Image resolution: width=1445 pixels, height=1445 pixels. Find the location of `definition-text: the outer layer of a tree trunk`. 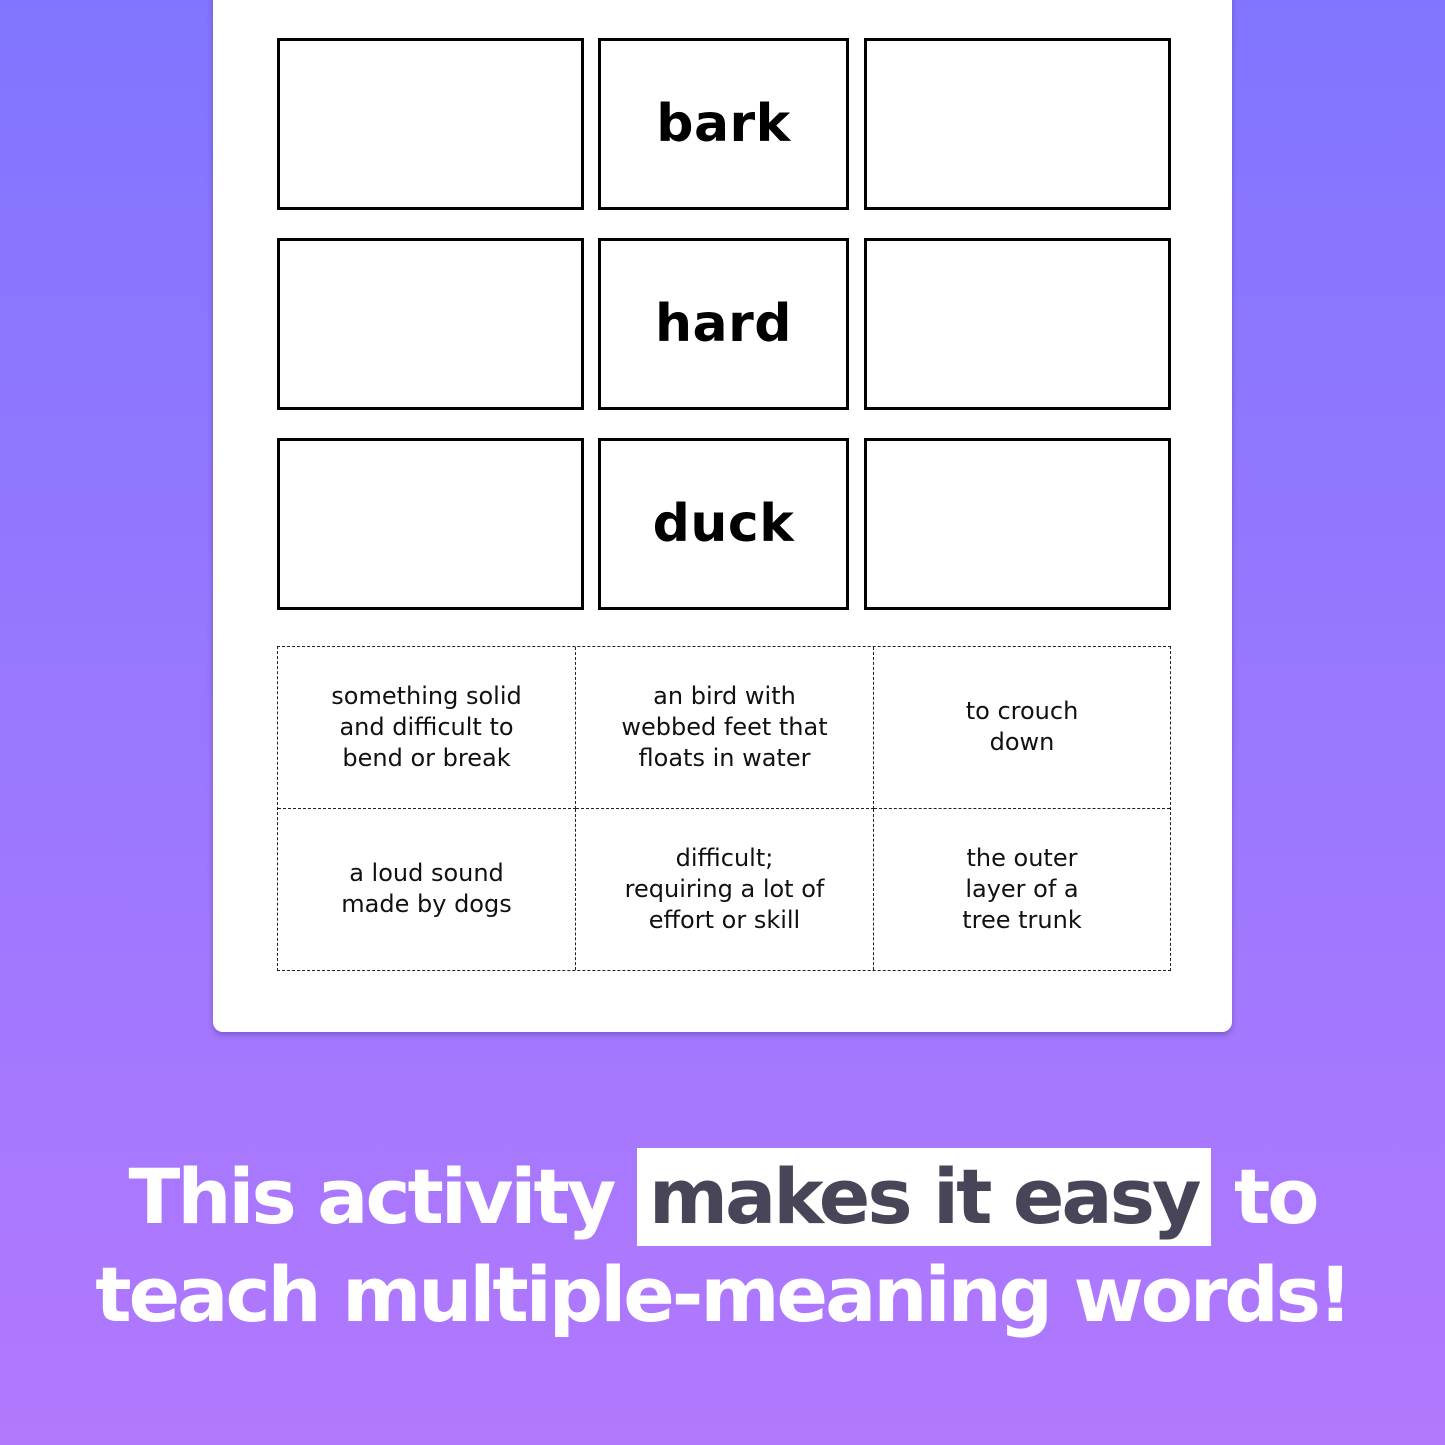

definition-text: the outer layer of a tree trunk is located at coordinates (1022, 888).